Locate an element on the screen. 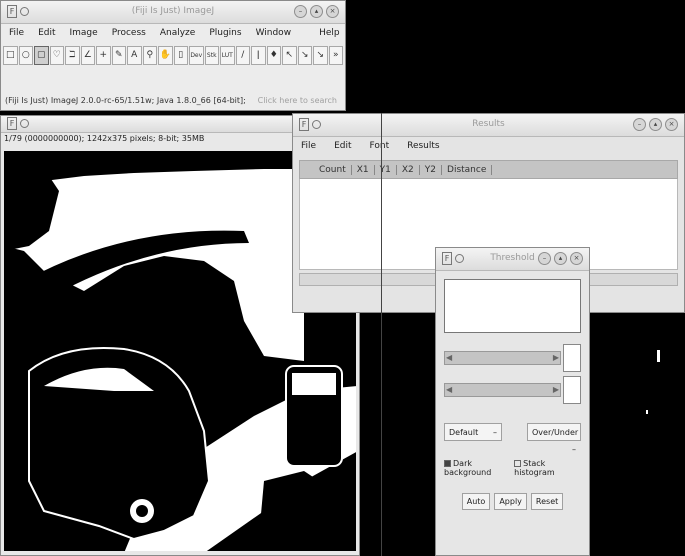 This screenshot has height=556, width=685. point-tool-icon: + is located at coordinates (103, 55).